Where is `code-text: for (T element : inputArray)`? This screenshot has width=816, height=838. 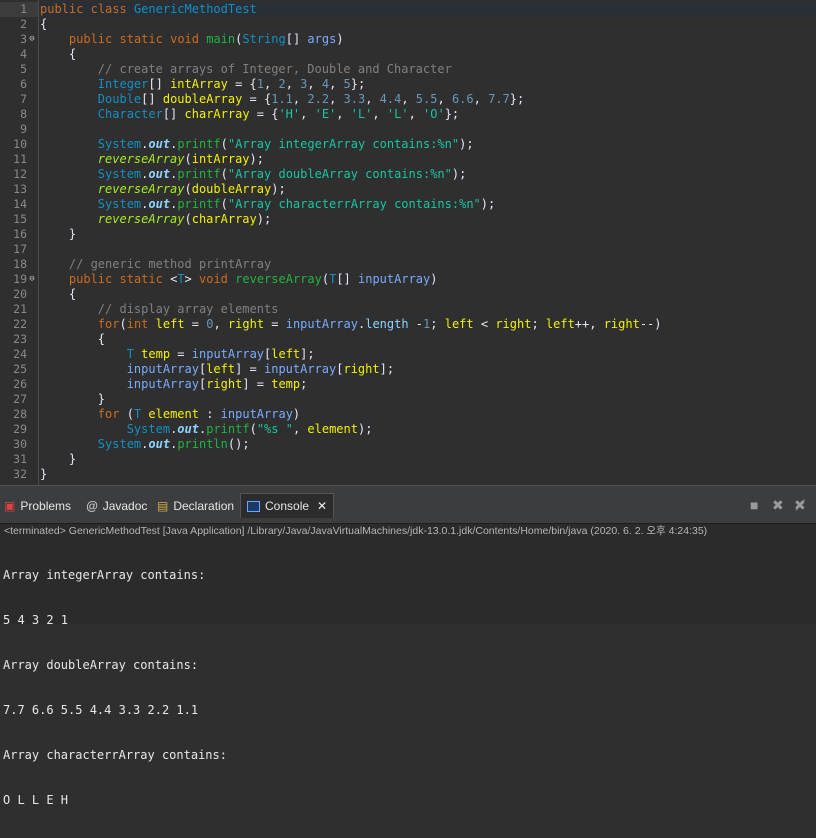
code-text: for (T element : inputArray) is located at coordinates (199, 414).